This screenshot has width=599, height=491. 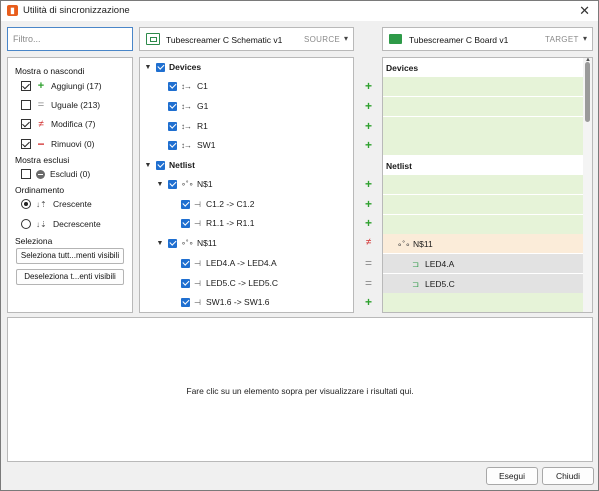 I want to click on tree-item-sw1-6: ⊣ SW1.6 -> SW1.6, so click(x=225, y=302).